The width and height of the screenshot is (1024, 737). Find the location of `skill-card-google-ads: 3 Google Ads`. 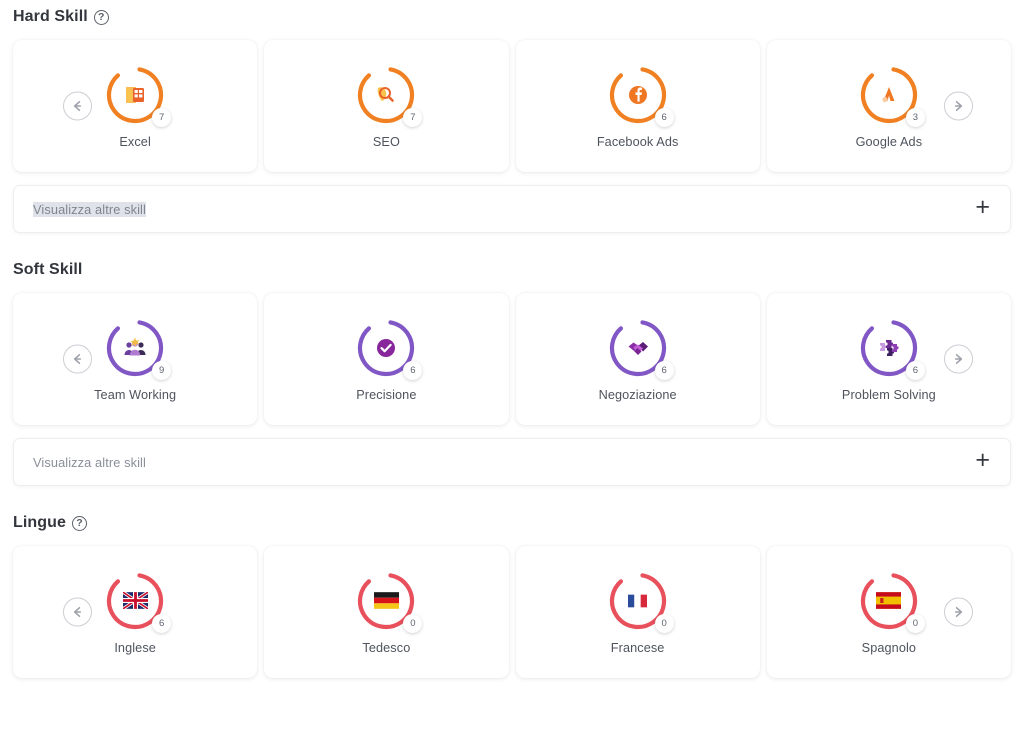

skill-card-google-ads: 3 Google Ads is located at coordinates (888, 106).